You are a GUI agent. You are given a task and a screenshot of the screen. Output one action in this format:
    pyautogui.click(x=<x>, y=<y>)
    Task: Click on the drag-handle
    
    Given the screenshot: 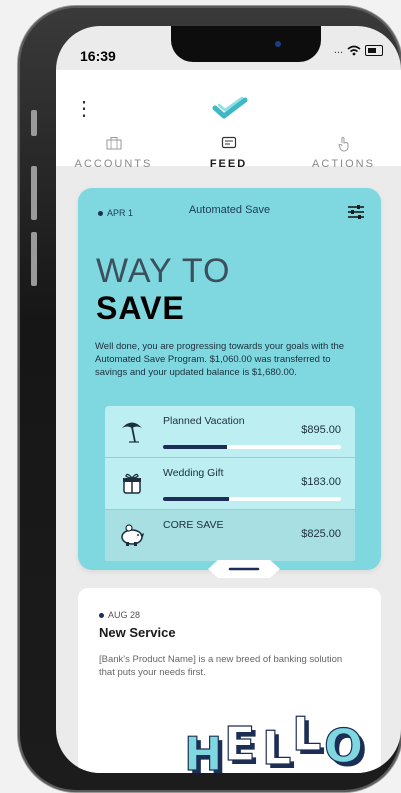 What is the action you would take?
    pyautogui.click(x=244, y=569)
    